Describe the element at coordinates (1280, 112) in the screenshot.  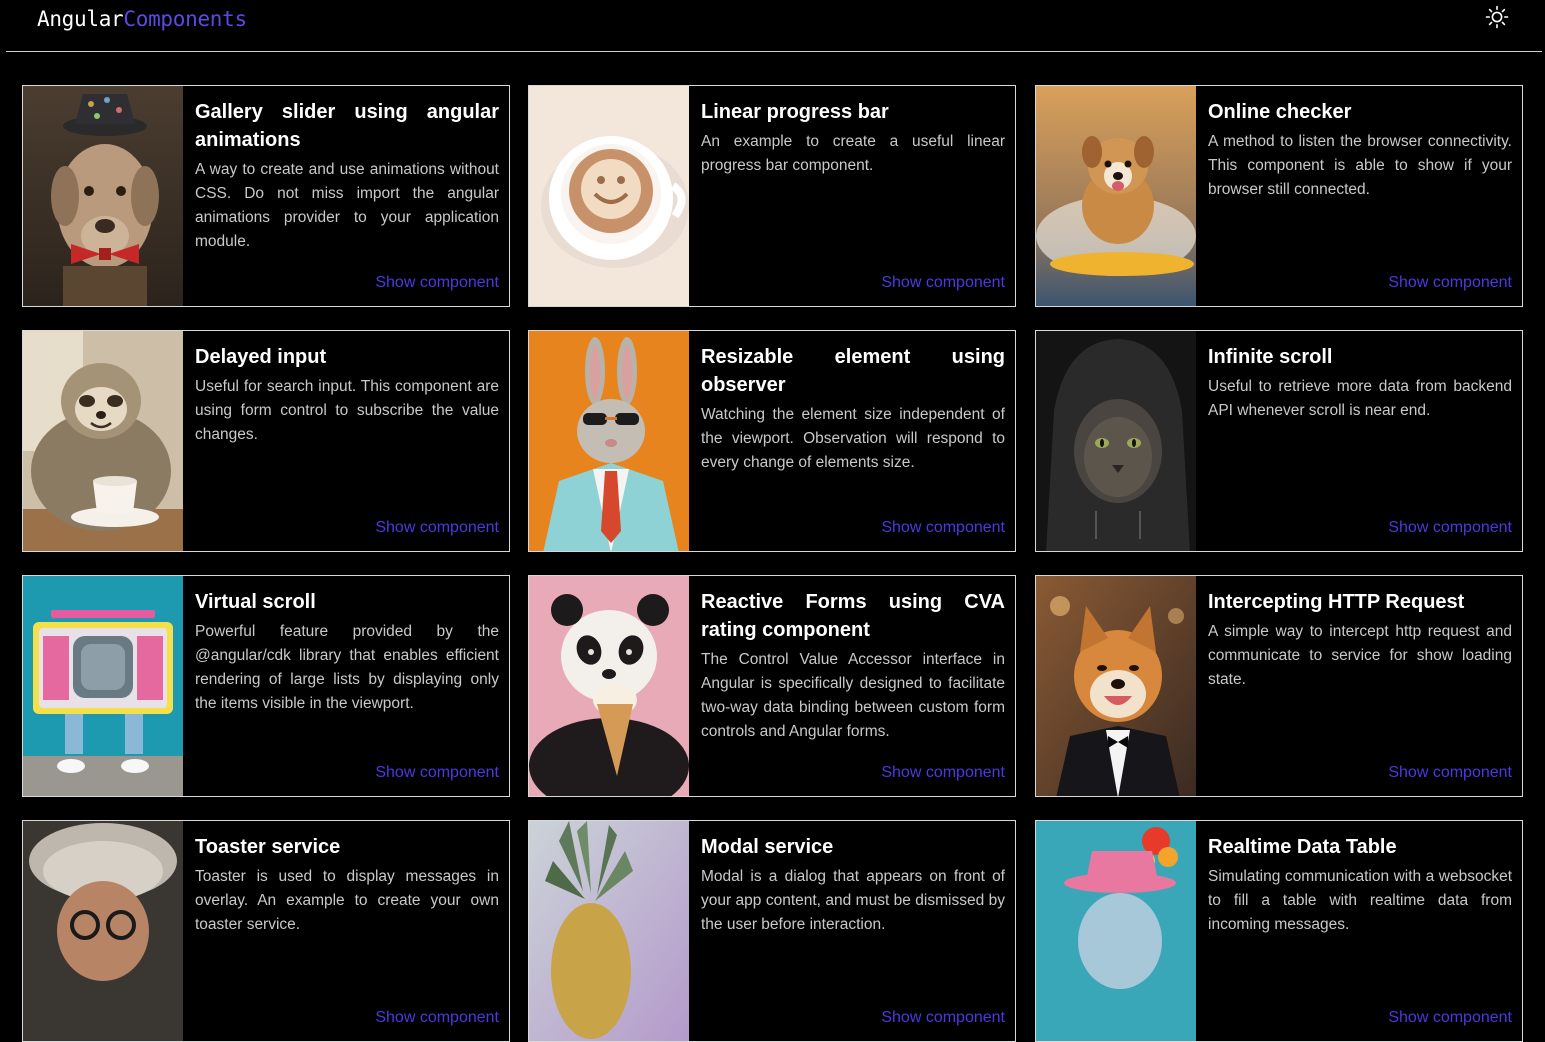
I see `card-title: Online checker` at that location.